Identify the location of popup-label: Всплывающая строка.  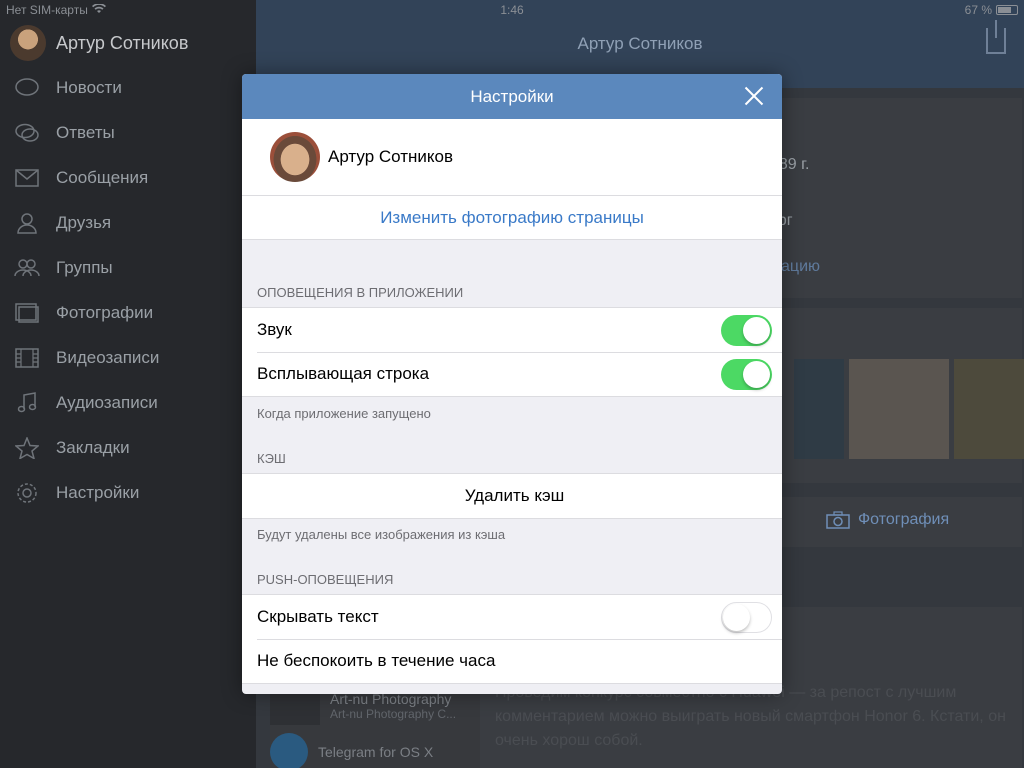
(343, 373).